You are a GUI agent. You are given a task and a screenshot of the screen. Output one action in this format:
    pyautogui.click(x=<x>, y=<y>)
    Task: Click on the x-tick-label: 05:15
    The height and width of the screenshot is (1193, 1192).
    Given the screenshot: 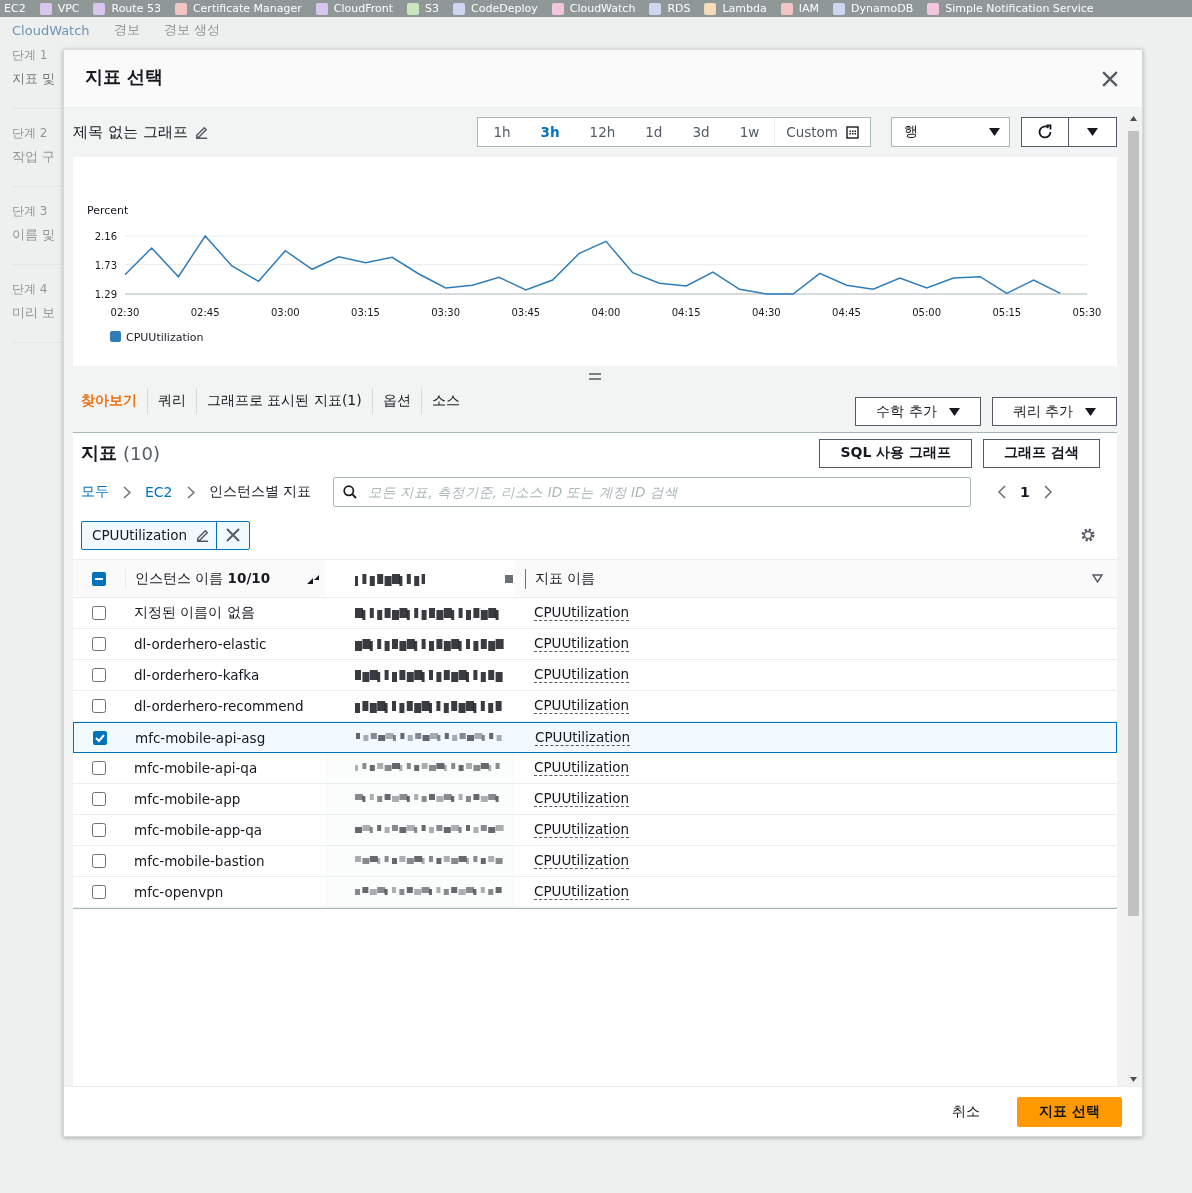 What is the action you would take?
    pyautogui.click(x=1007, y=312)
    